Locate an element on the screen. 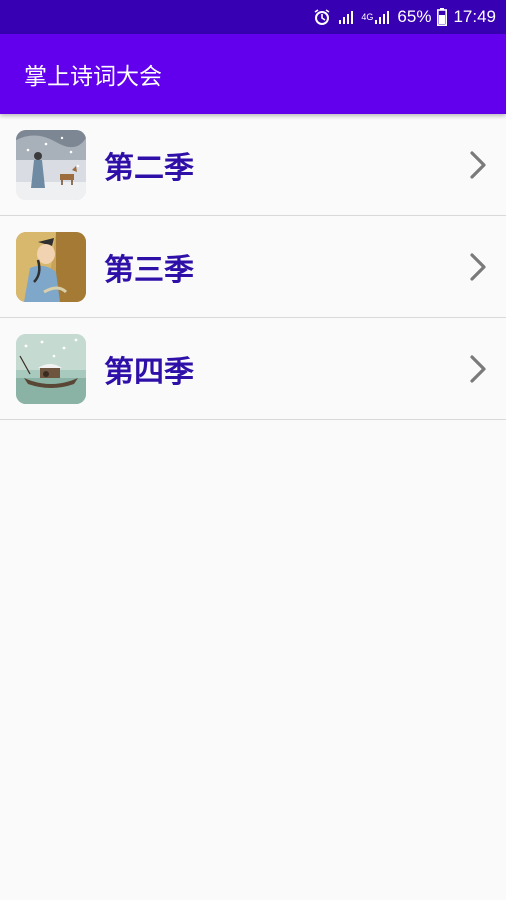 Image resolution: width=506 pixels, height=900 pixels. lte-signal-icon: 4G is located at coordinates (376, 17).